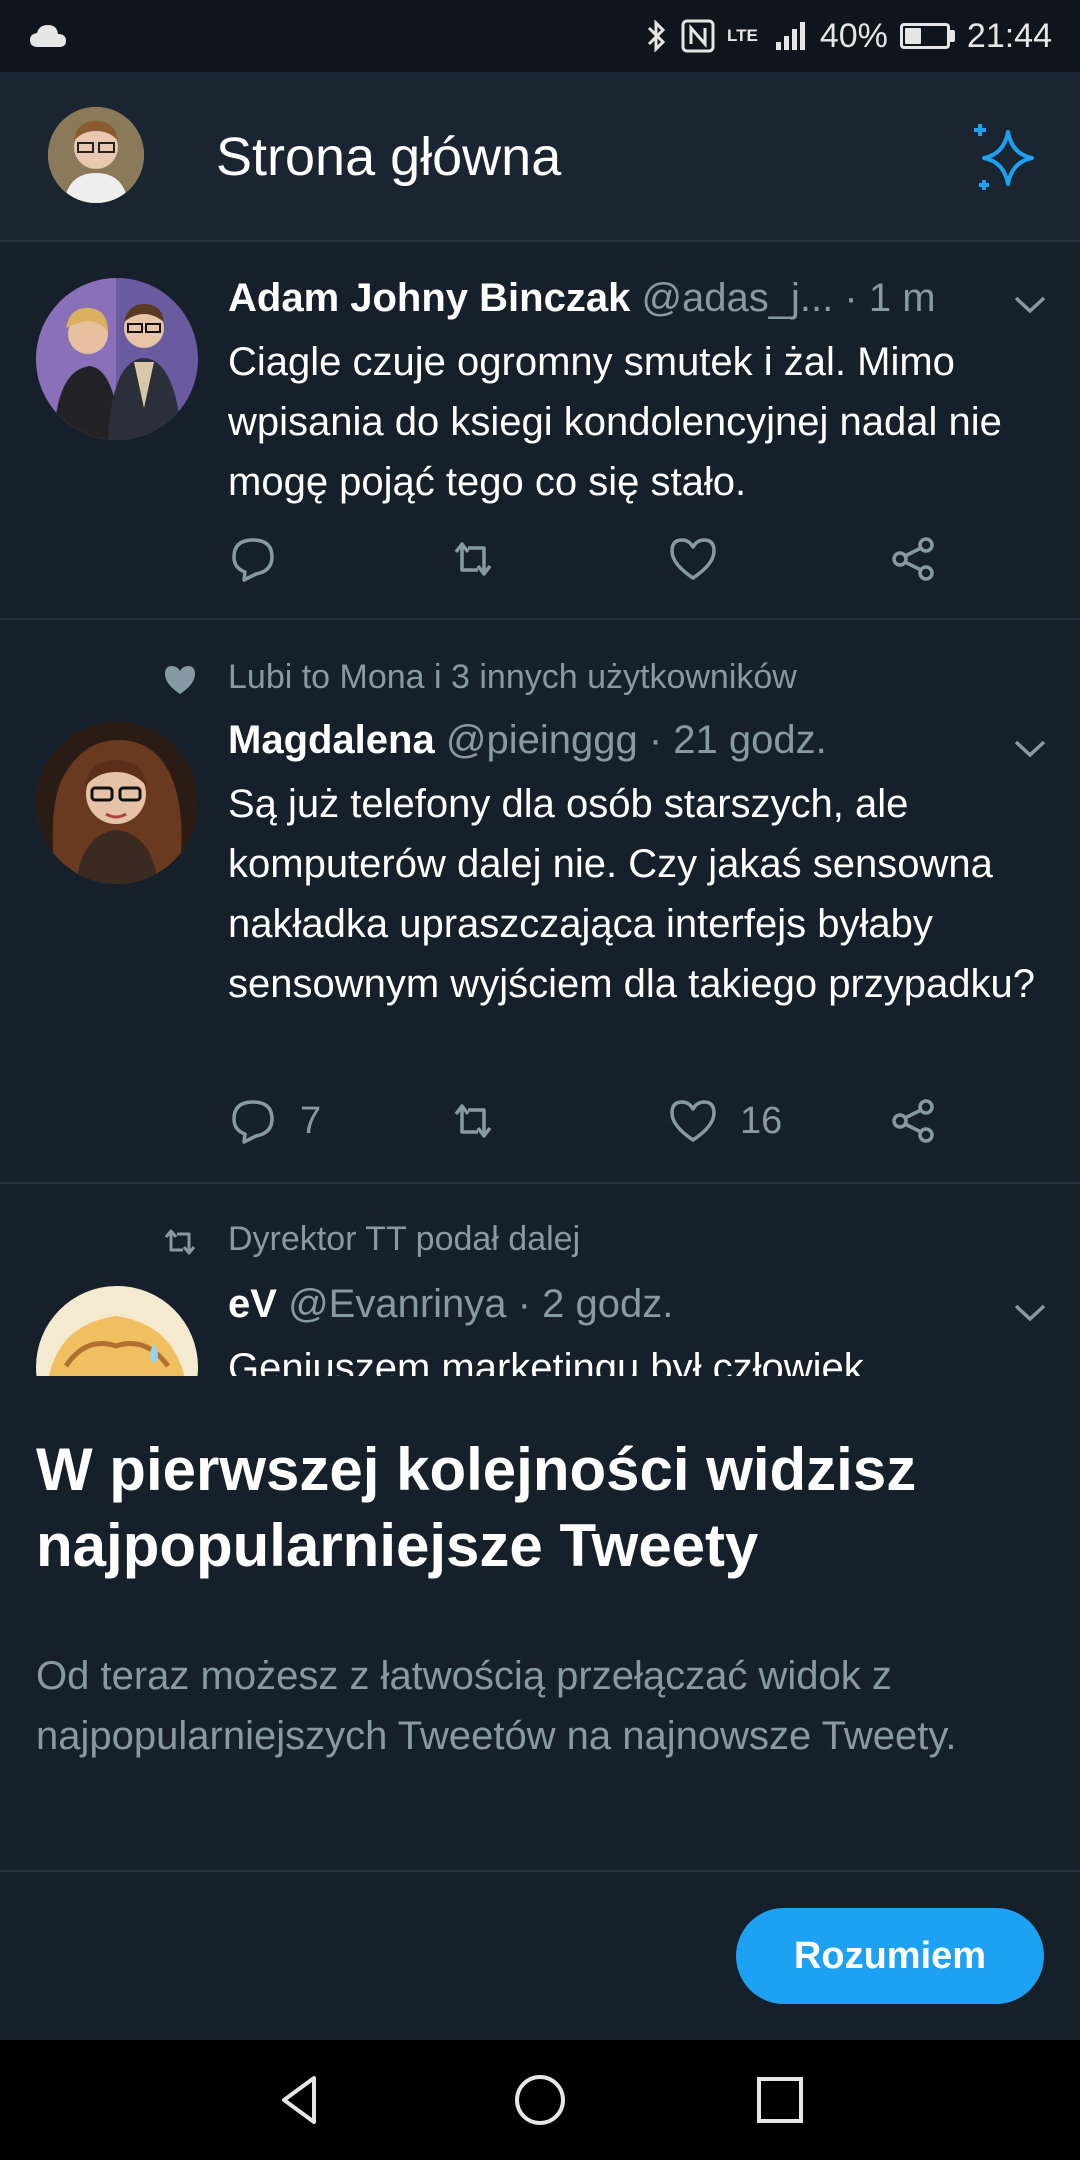  What do you see at coordinates (404, 1239) in the screenshot?
I see `social-context: Dyrektor TT podał dalej` at bounding box center [404, 1239].